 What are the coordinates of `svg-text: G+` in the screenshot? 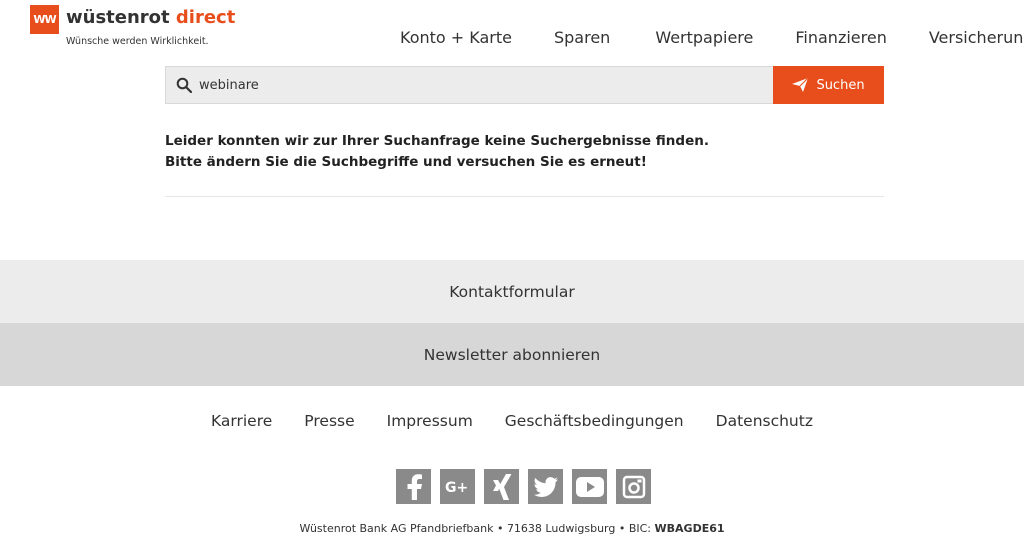 It's located at (456, 487).